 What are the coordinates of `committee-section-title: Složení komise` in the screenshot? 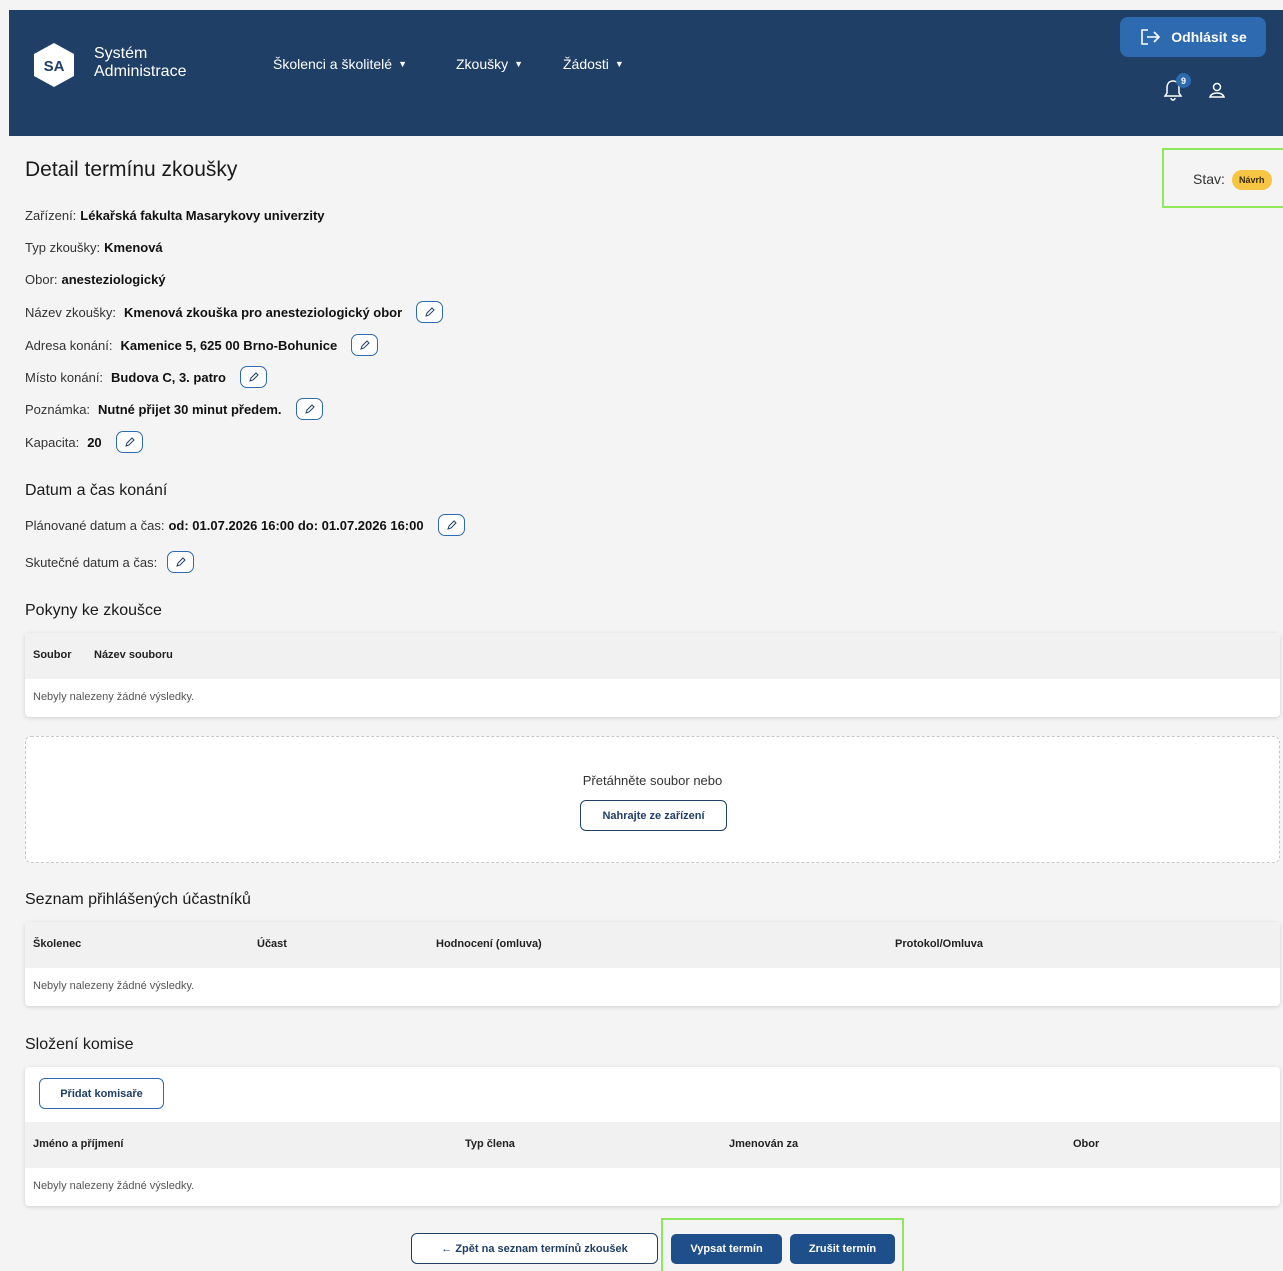 It's located at (79, 1044).